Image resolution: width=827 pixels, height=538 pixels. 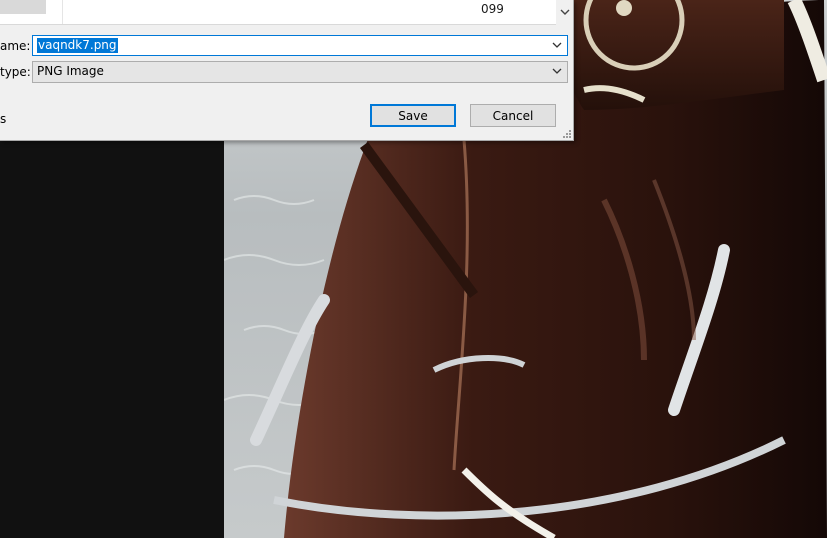 What do you see at coordinates (15, 72) in the screenshot?
I see `file-type-label: type:` at bounding box center [15, 72].